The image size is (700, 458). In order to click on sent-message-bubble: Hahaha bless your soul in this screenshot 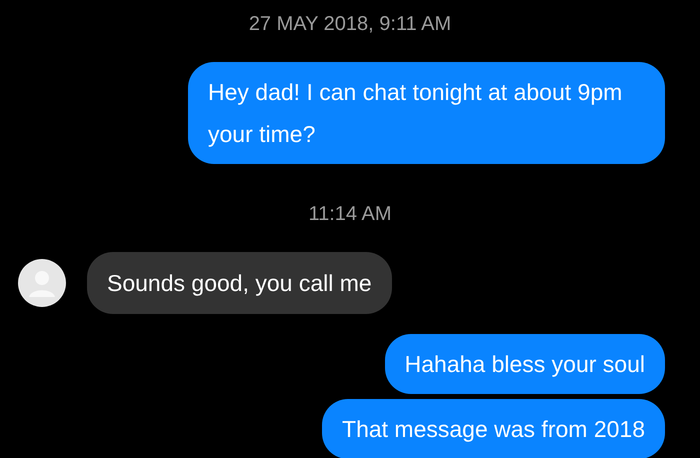, I will do `click(524, 364)`.